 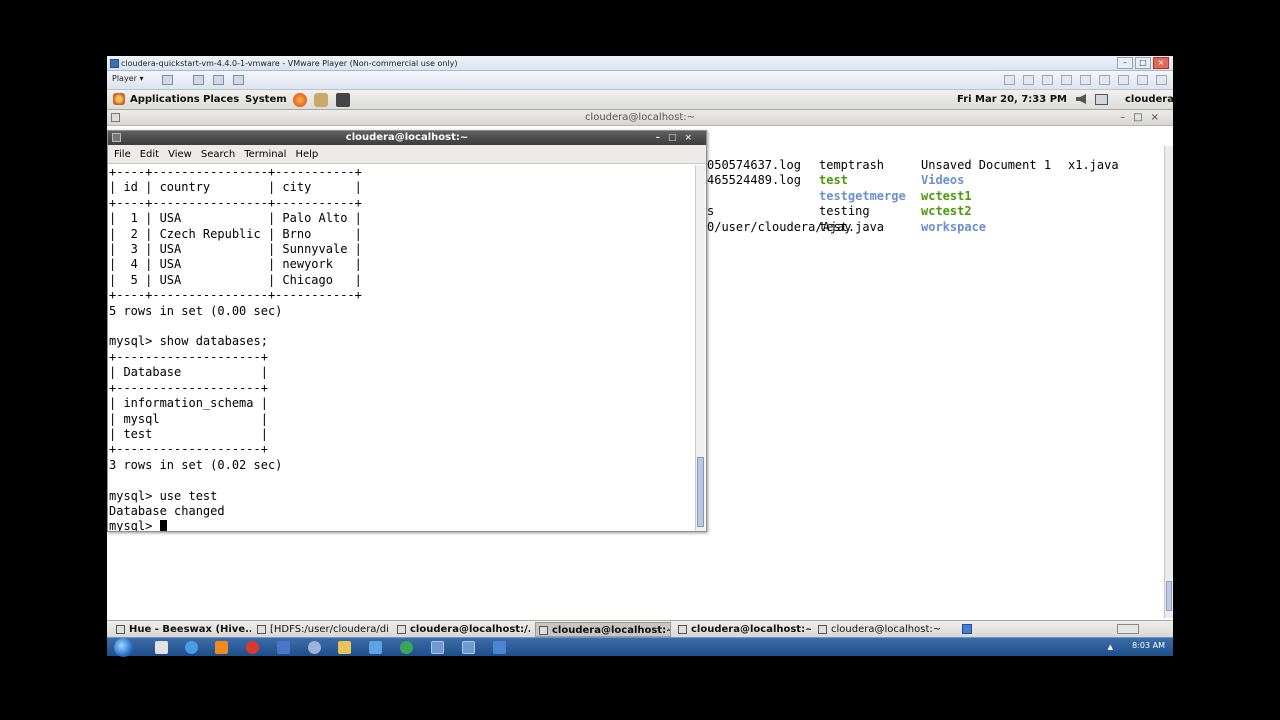 What do you see at coordinates (218, 154) in the screenshot?
I see `menu-item-search: Search` at bounding box center [218, 154].